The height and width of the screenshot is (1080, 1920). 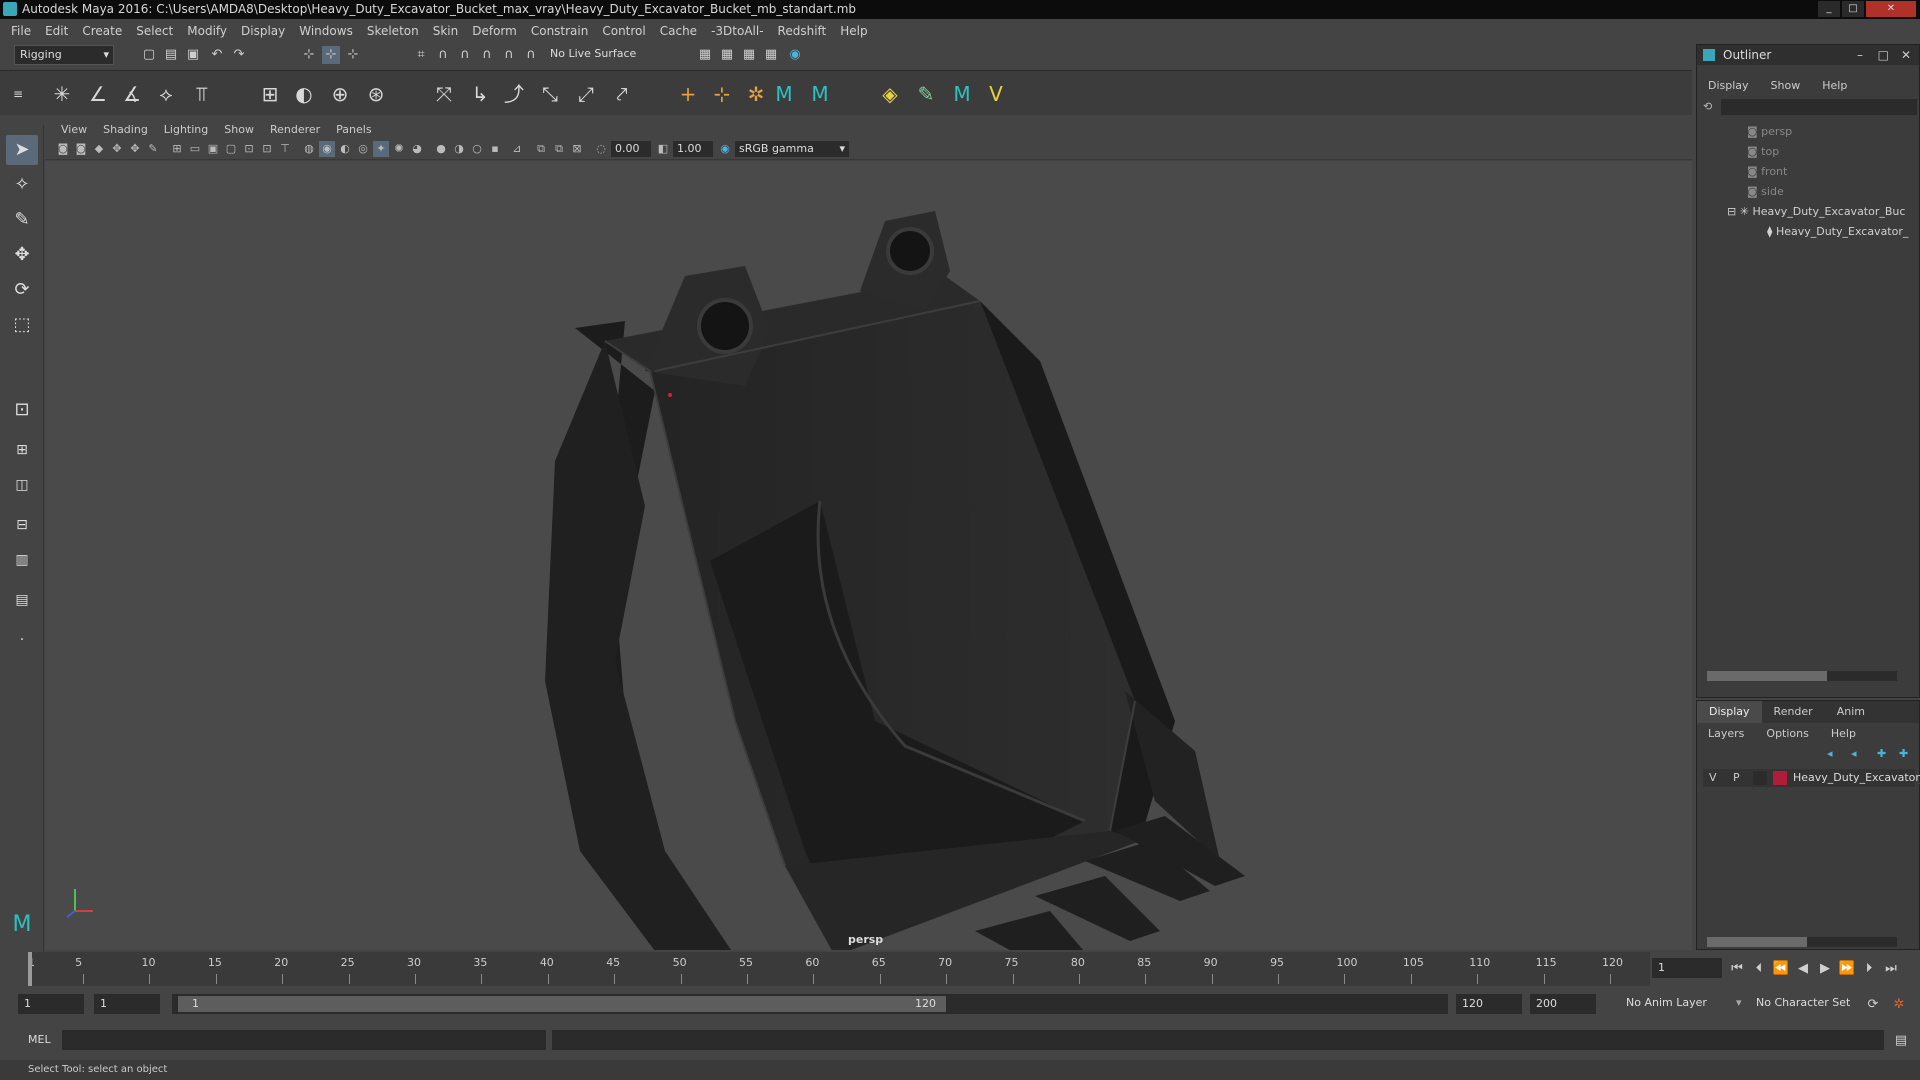 I want to click on snap-grid-icon: ⌗, so click(x=421, y=55).